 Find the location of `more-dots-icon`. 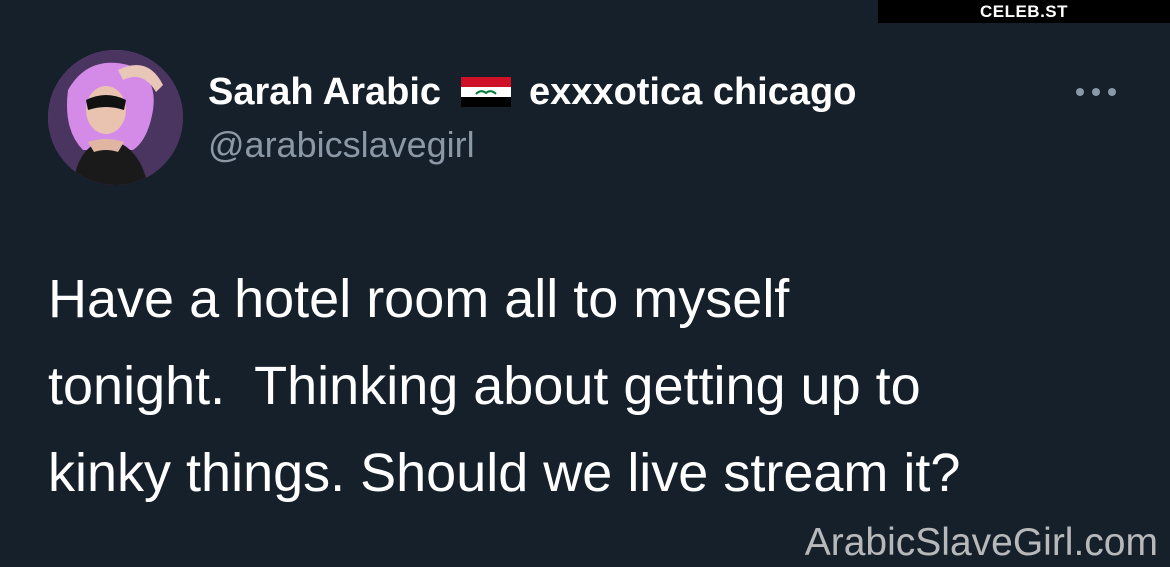

more-dots-icon is located at coordinates (1096, 92).